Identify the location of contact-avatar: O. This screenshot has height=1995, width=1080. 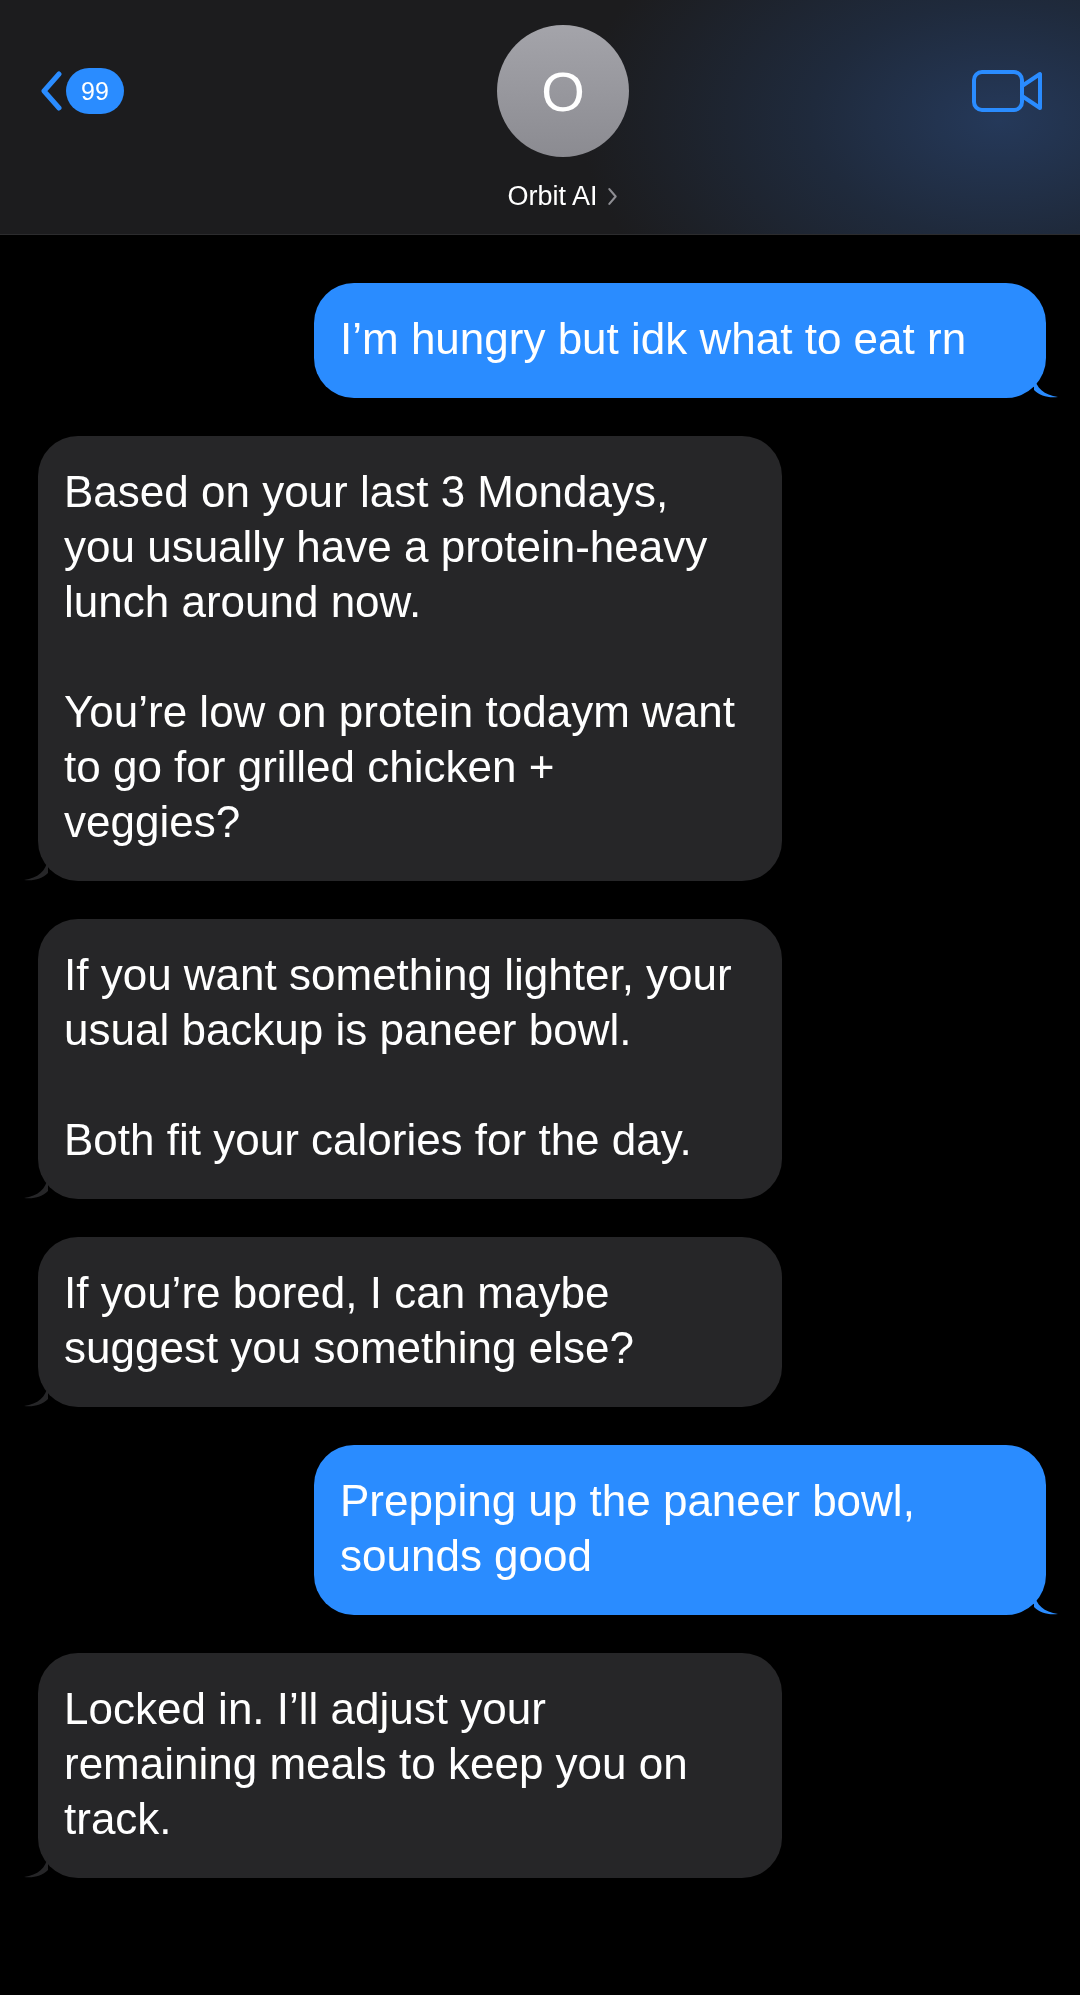
(562, 91).